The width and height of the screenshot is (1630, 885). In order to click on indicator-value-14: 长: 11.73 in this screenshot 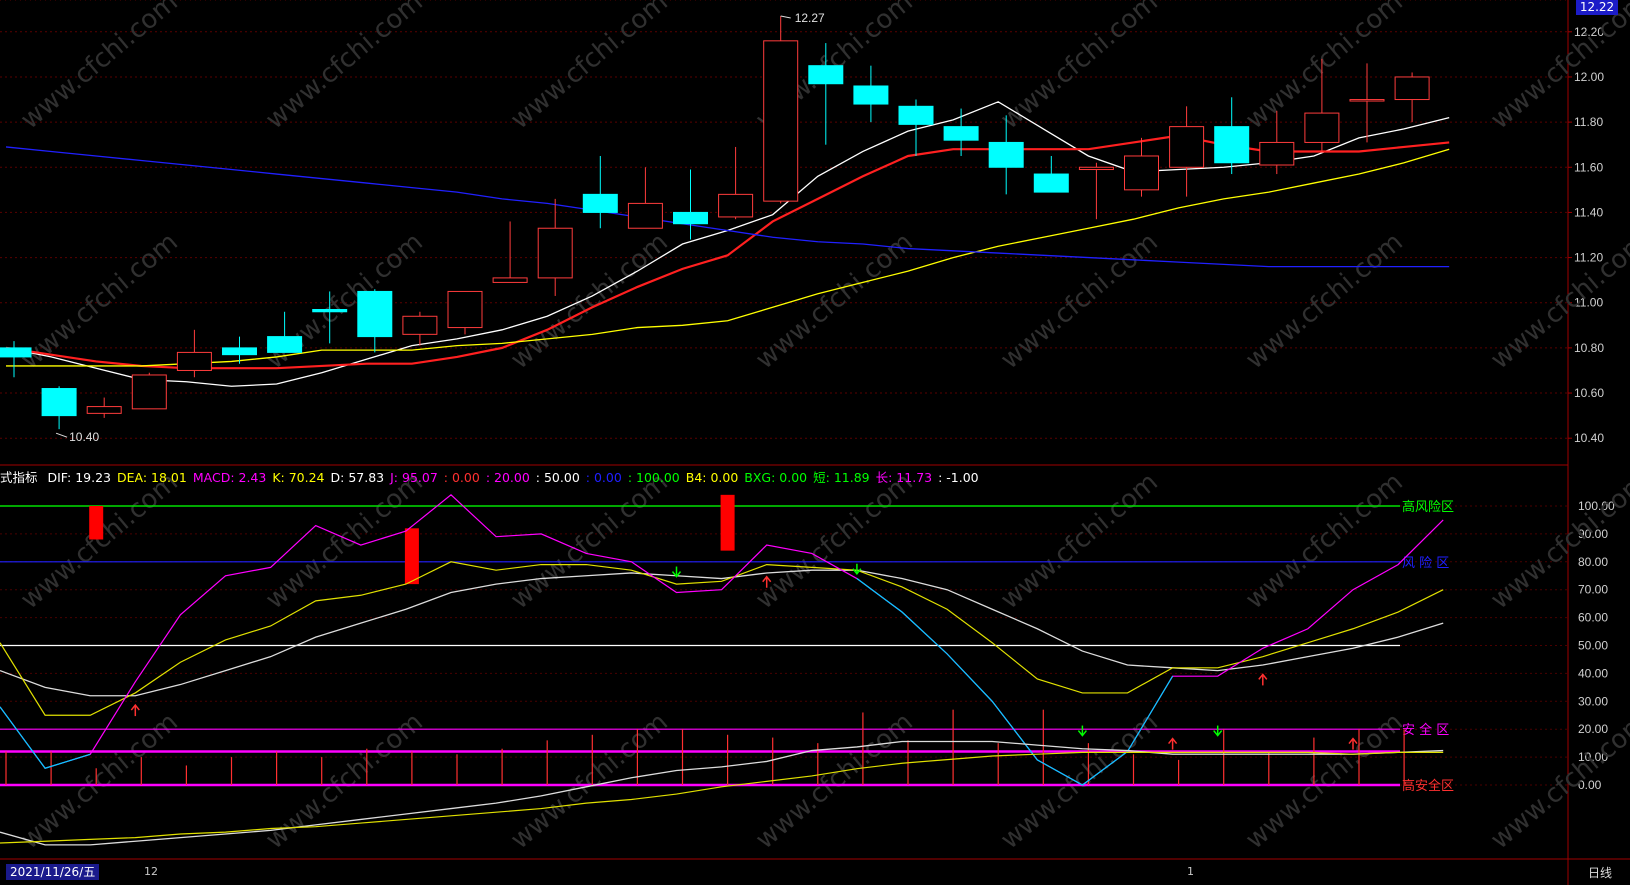, I will do `click(904, 477)`.